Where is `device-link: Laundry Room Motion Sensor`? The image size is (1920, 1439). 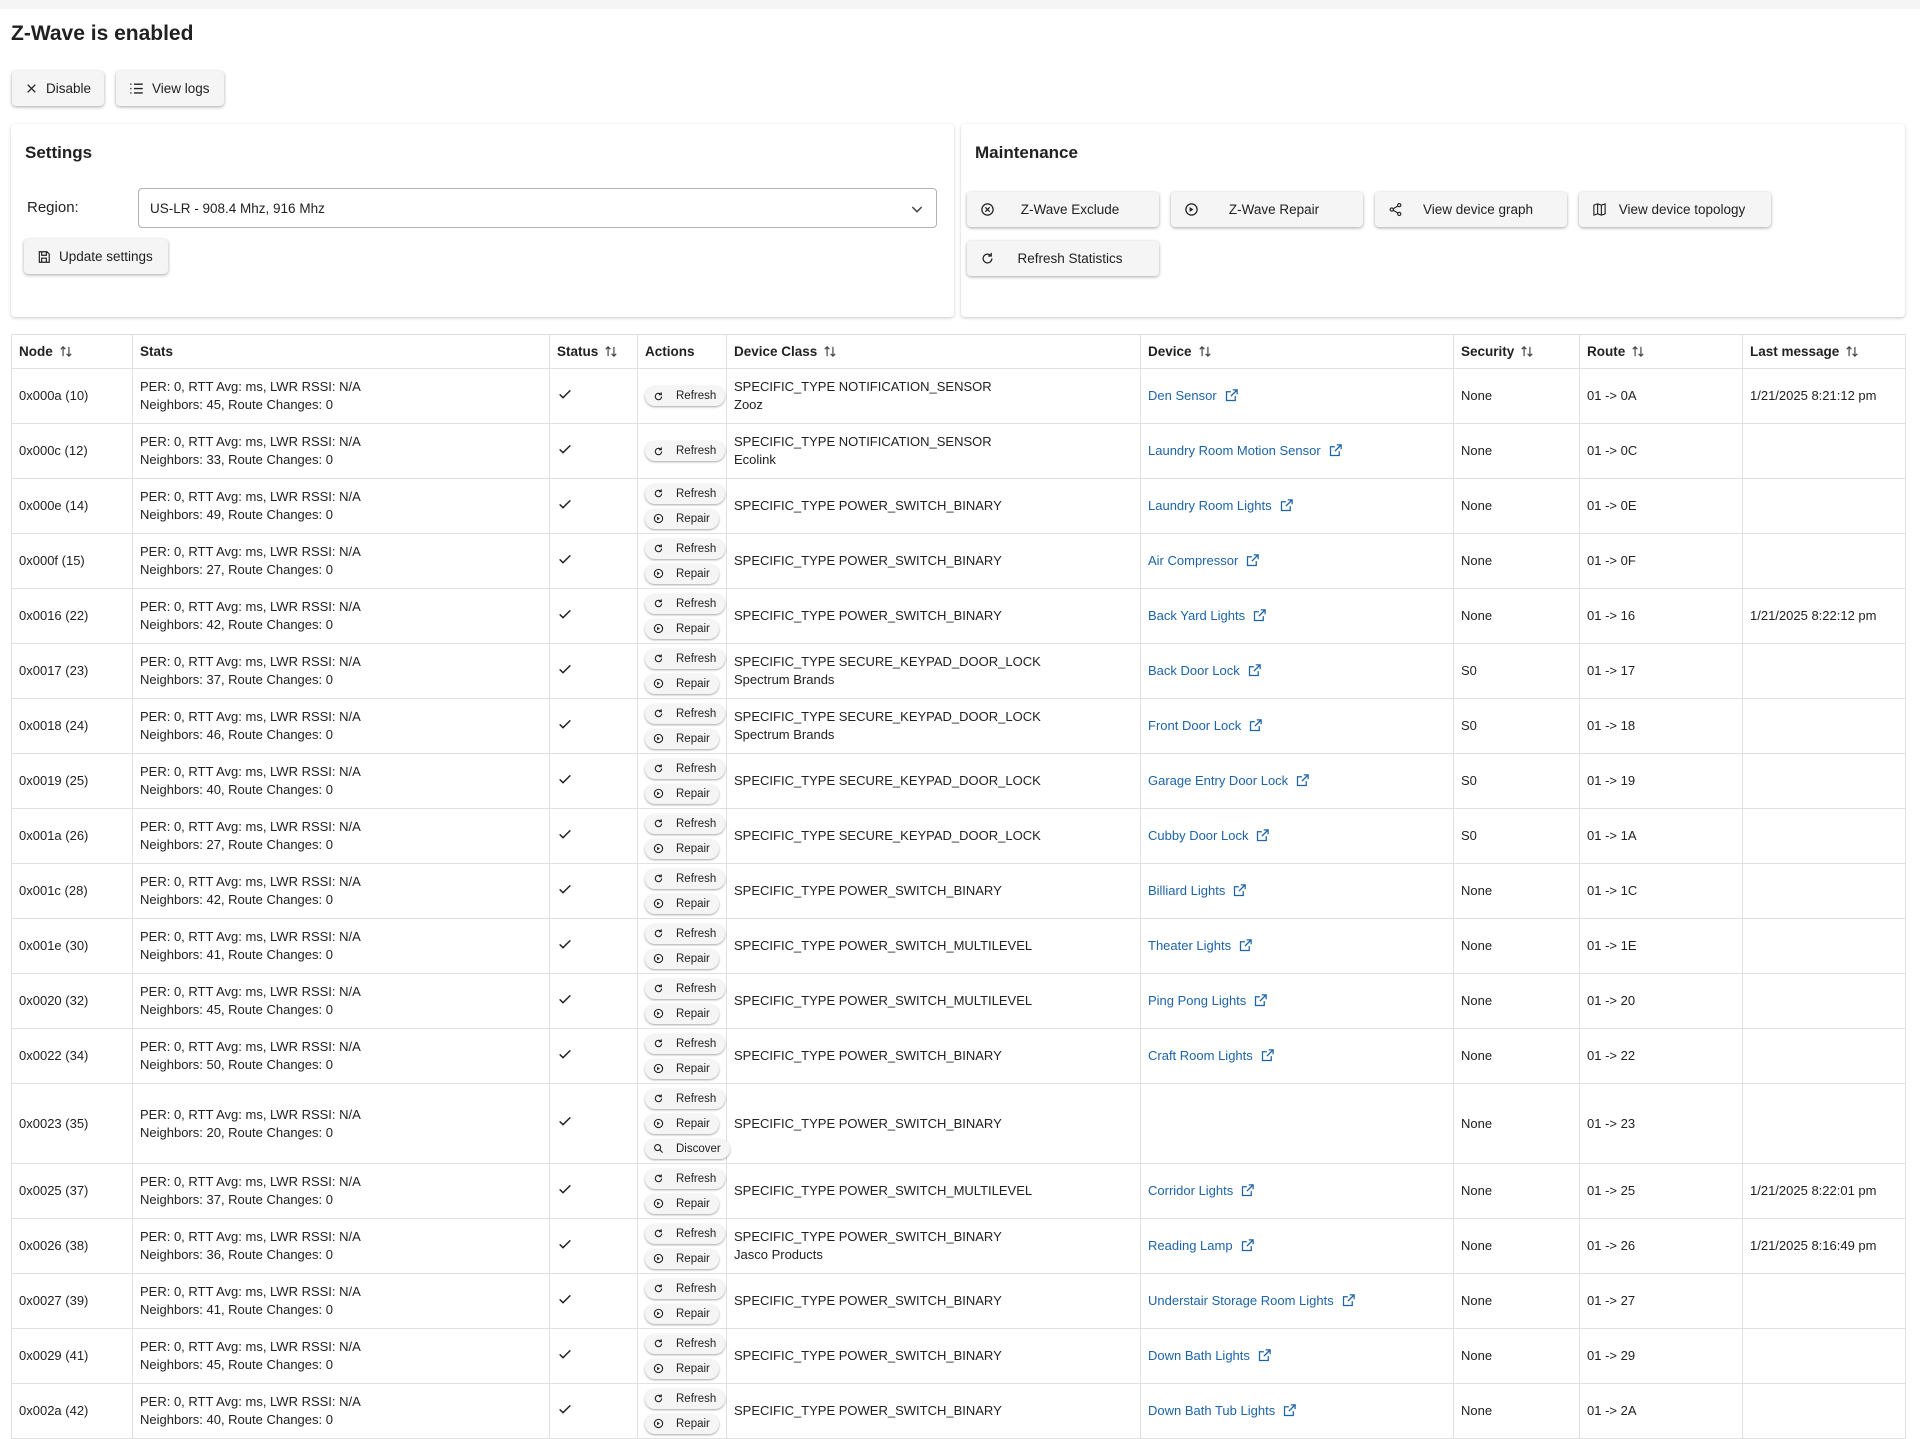
device-link: Laundry Room Motion Sensor is located at coordinates (1234, 450).